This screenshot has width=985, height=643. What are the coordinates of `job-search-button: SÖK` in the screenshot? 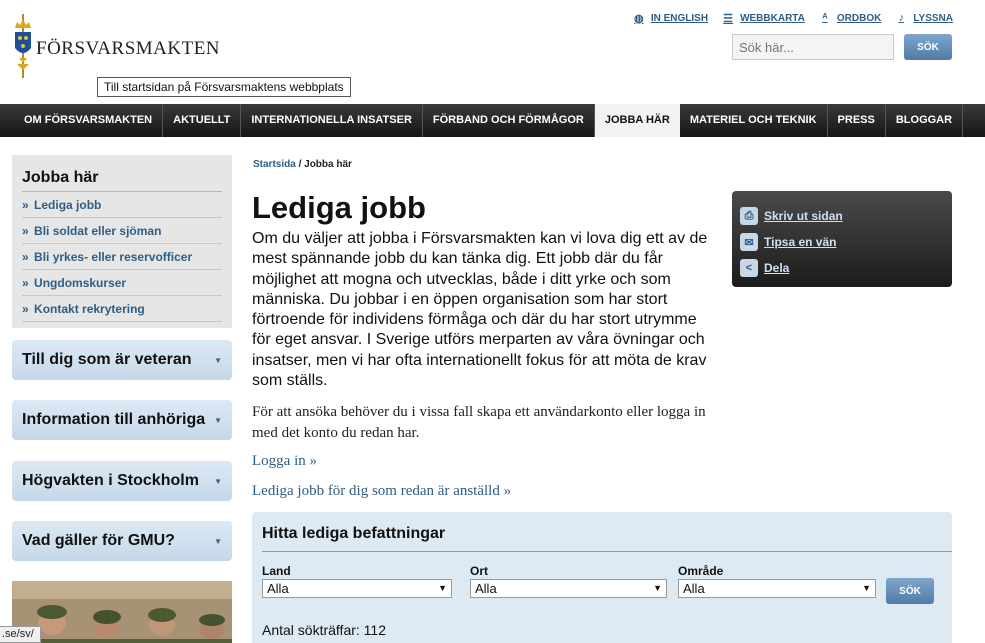 It's located at (910, 591).